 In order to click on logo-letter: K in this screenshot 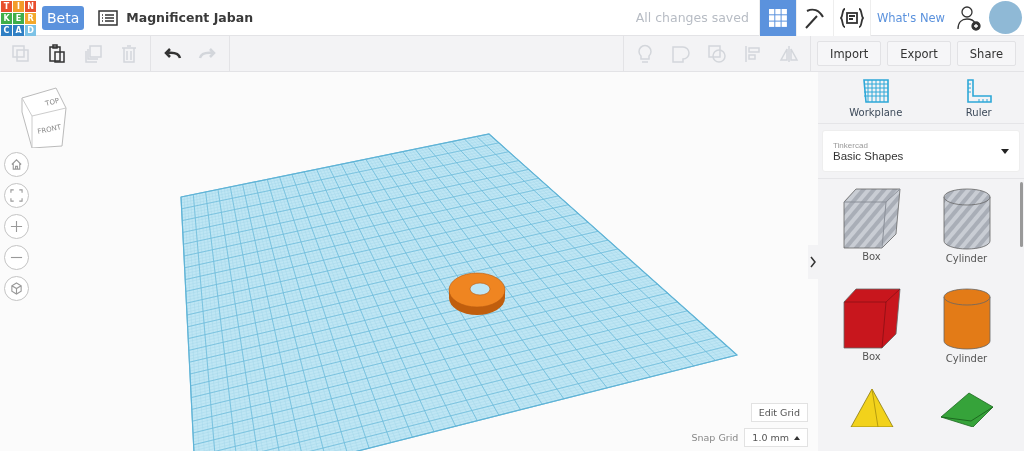, I will do `click(6, 18)`.